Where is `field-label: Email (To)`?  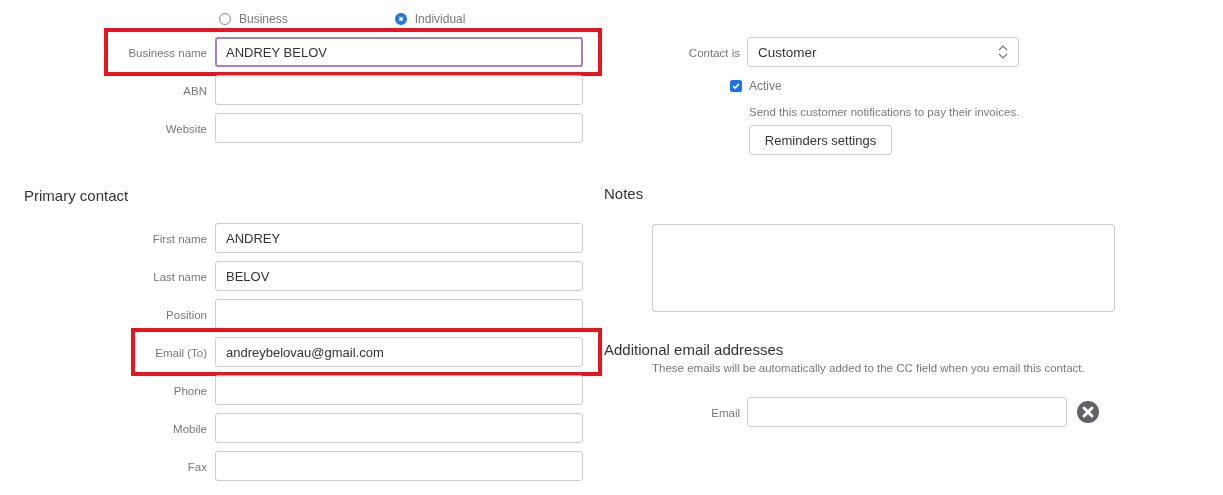 field-label: Email (To) is located at coordinates (181, 353).